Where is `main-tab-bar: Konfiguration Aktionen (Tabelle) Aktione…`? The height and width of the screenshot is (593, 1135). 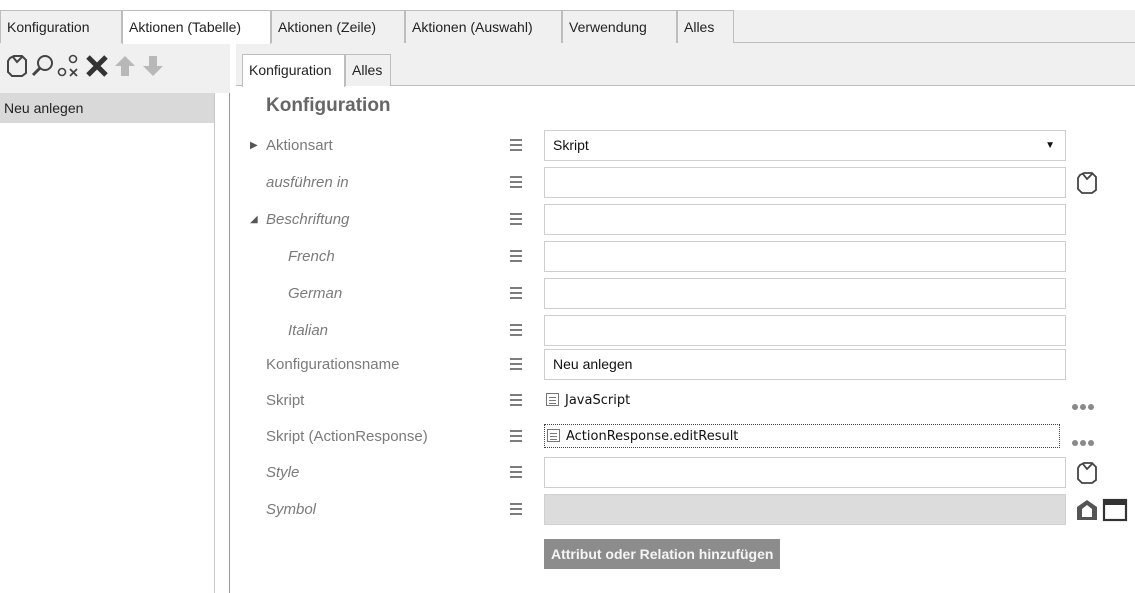
main-tab-bar: Konfiguration Aktionen (Tabelle) Aktione… is located at coordinates (567, 27).